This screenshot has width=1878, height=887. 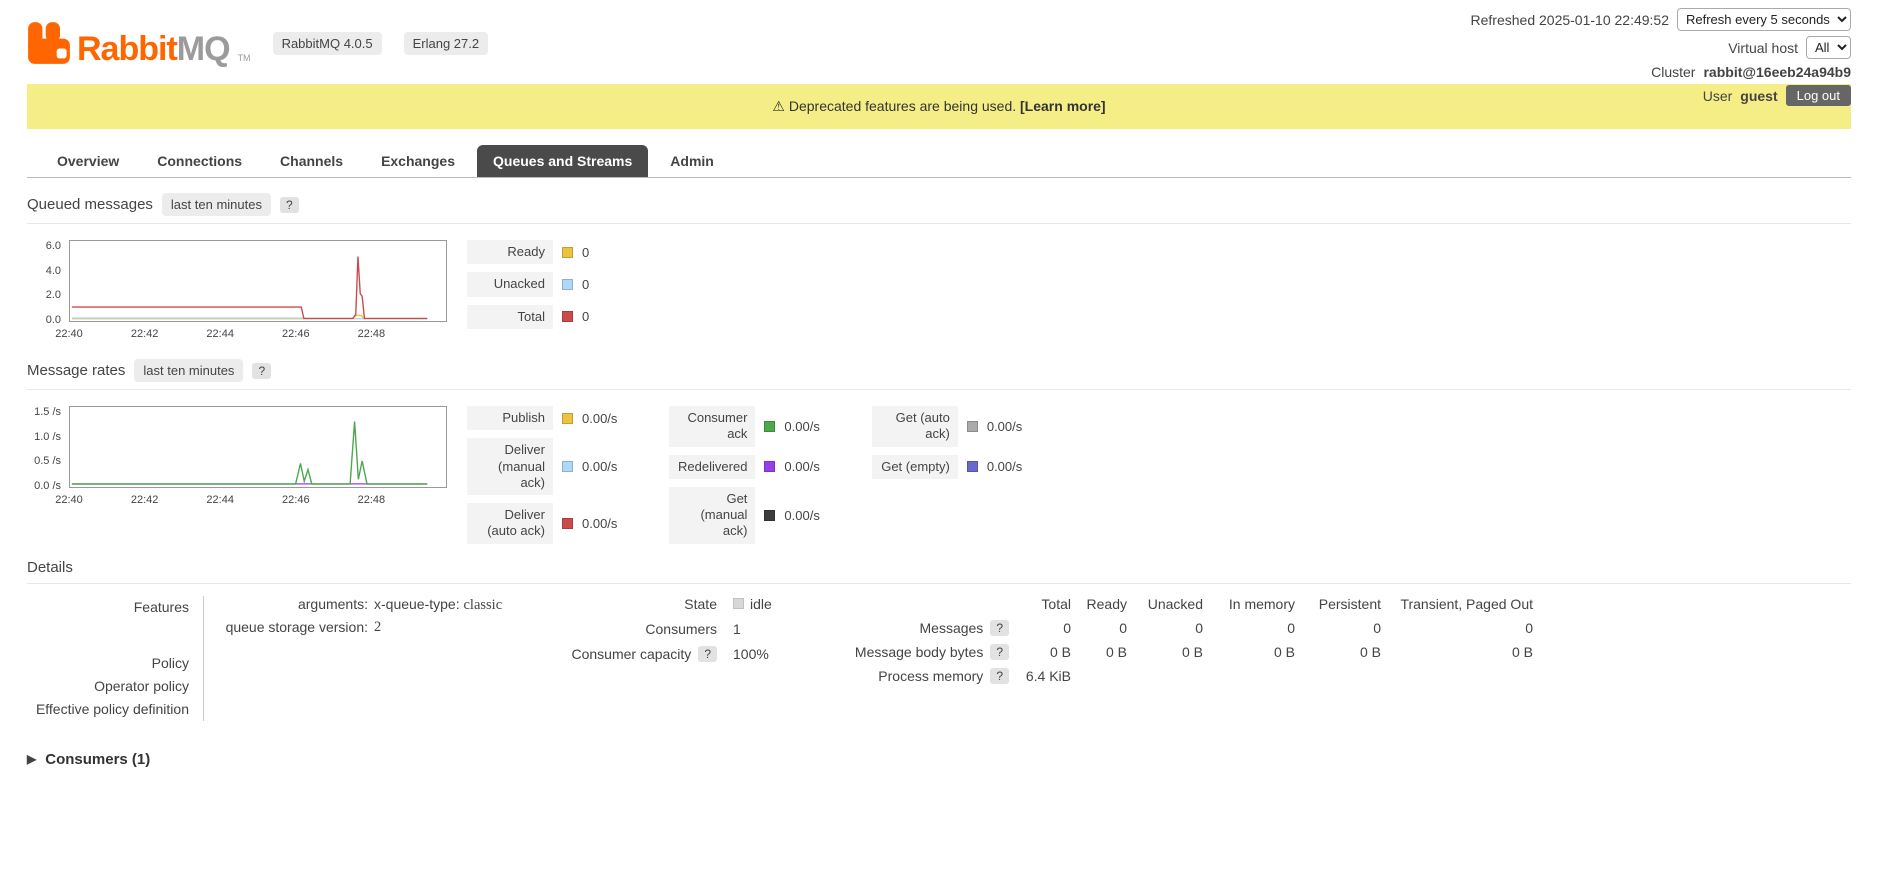 What do you see at coordinates (332, 603) in the screenshot?
I see `arguments-label: arguments:` at bounding box center [332, 603].